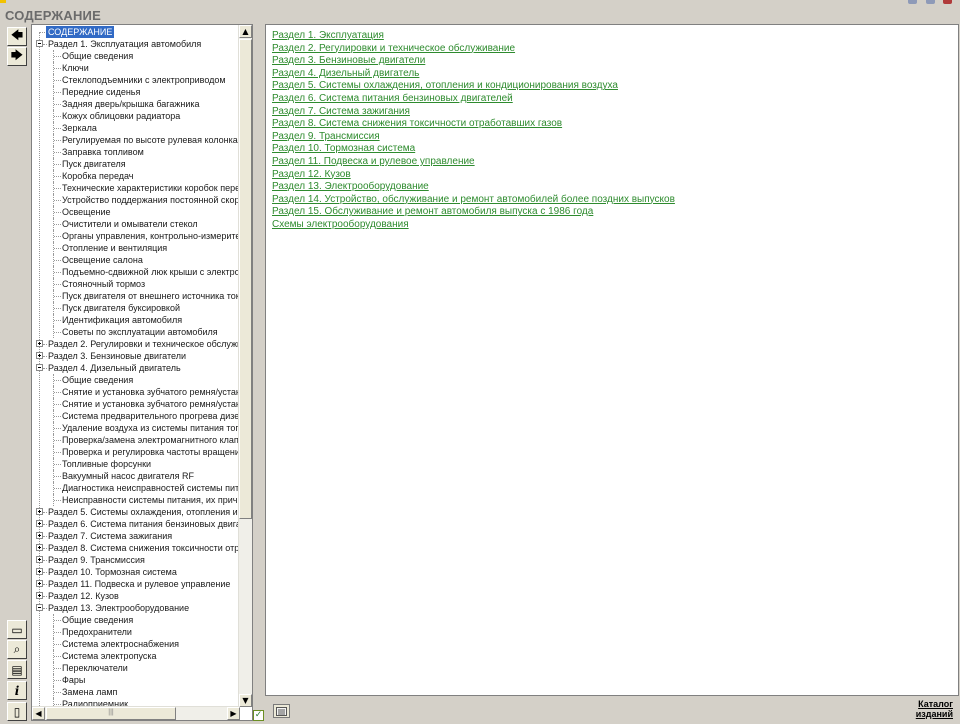 Image resolution: width=960 pixels, height=724 pixels. I want to click on tree-section-item: Раздел 10. Тормозная система, so click(136, 572).